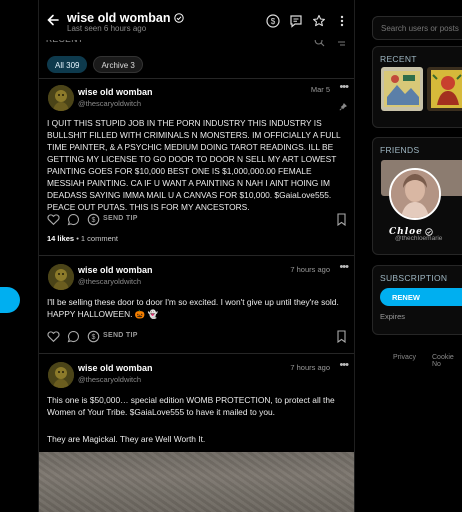 This screenshot has height=512, width=462. I want to click on dollar-circle-icon: $, so click(273, 21).